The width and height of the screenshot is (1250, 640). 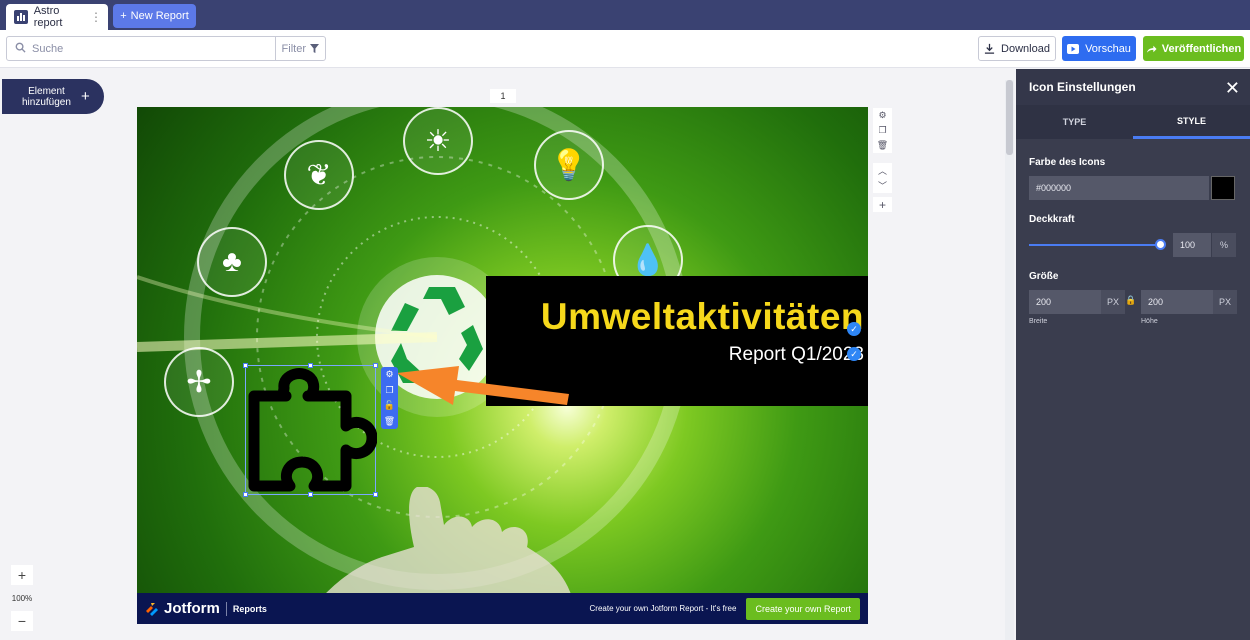 What do you see at coordinates (22, 575) in the screenshot?
I see `zoom-in-button: +` at bounding box center [22, 575].